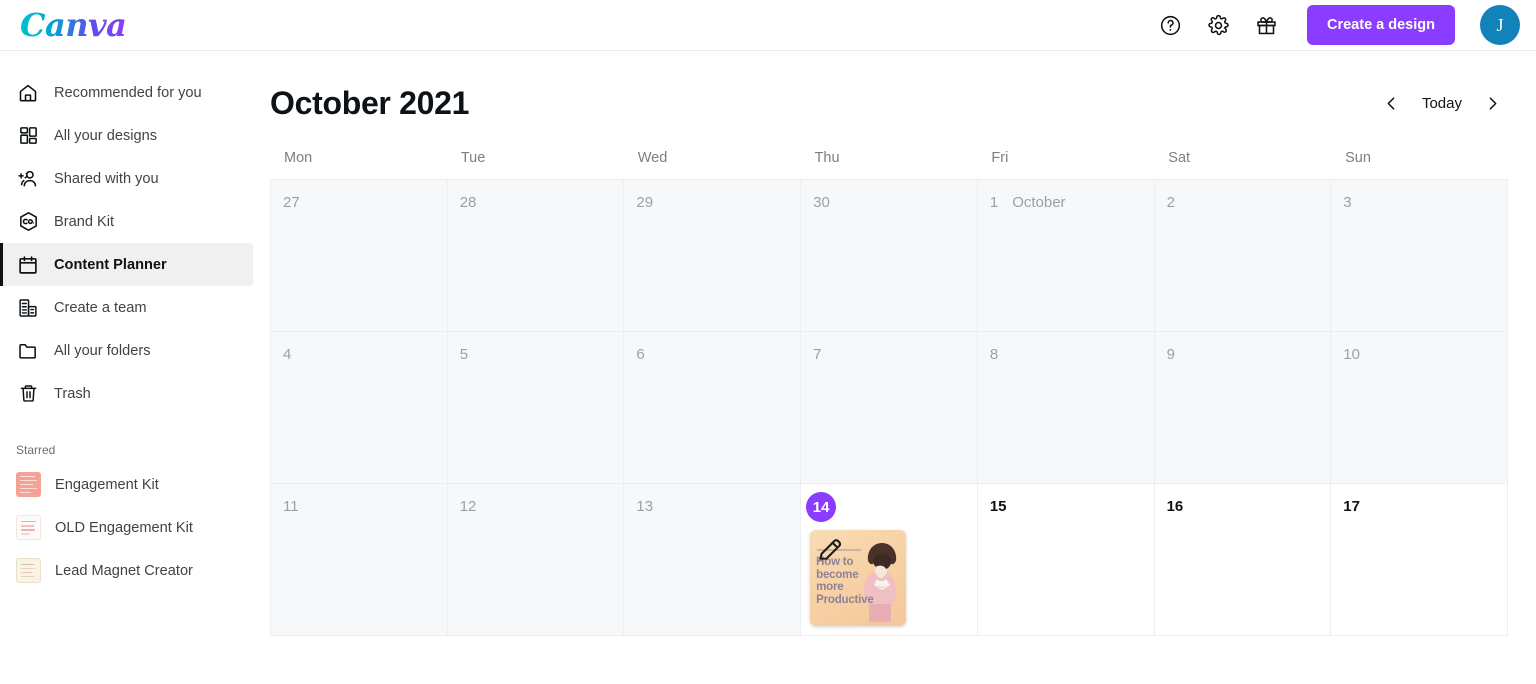  What do you see at coordinates (1066, 560) in the screenshot?
I see `calendar-day-cell: 15` at bounding box center [1066, 560].